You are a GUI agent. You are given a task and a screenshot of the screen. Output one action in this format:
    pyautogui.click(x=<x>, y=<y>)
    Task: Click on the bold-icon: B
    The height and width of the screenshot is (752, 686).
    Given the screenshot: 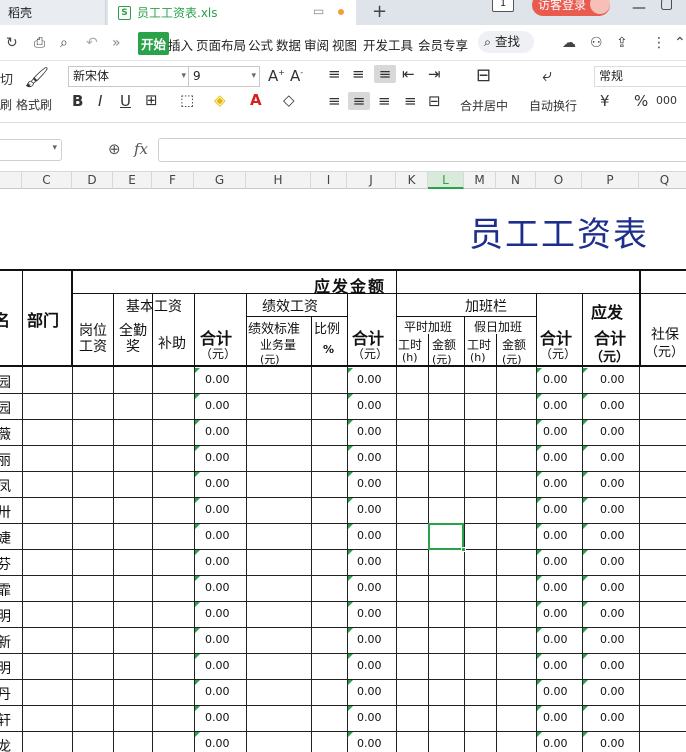 What is the action you would take?
    pyautogui.click(x=77, y=101)
    